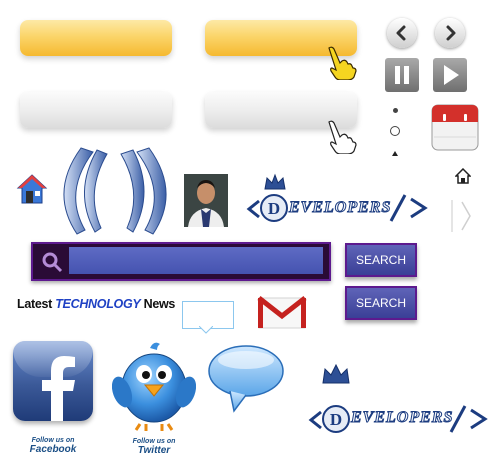  Describe the element at coordinates (381, 260) in the screenshot. I see `search-button-1: SEARCH` at that location.